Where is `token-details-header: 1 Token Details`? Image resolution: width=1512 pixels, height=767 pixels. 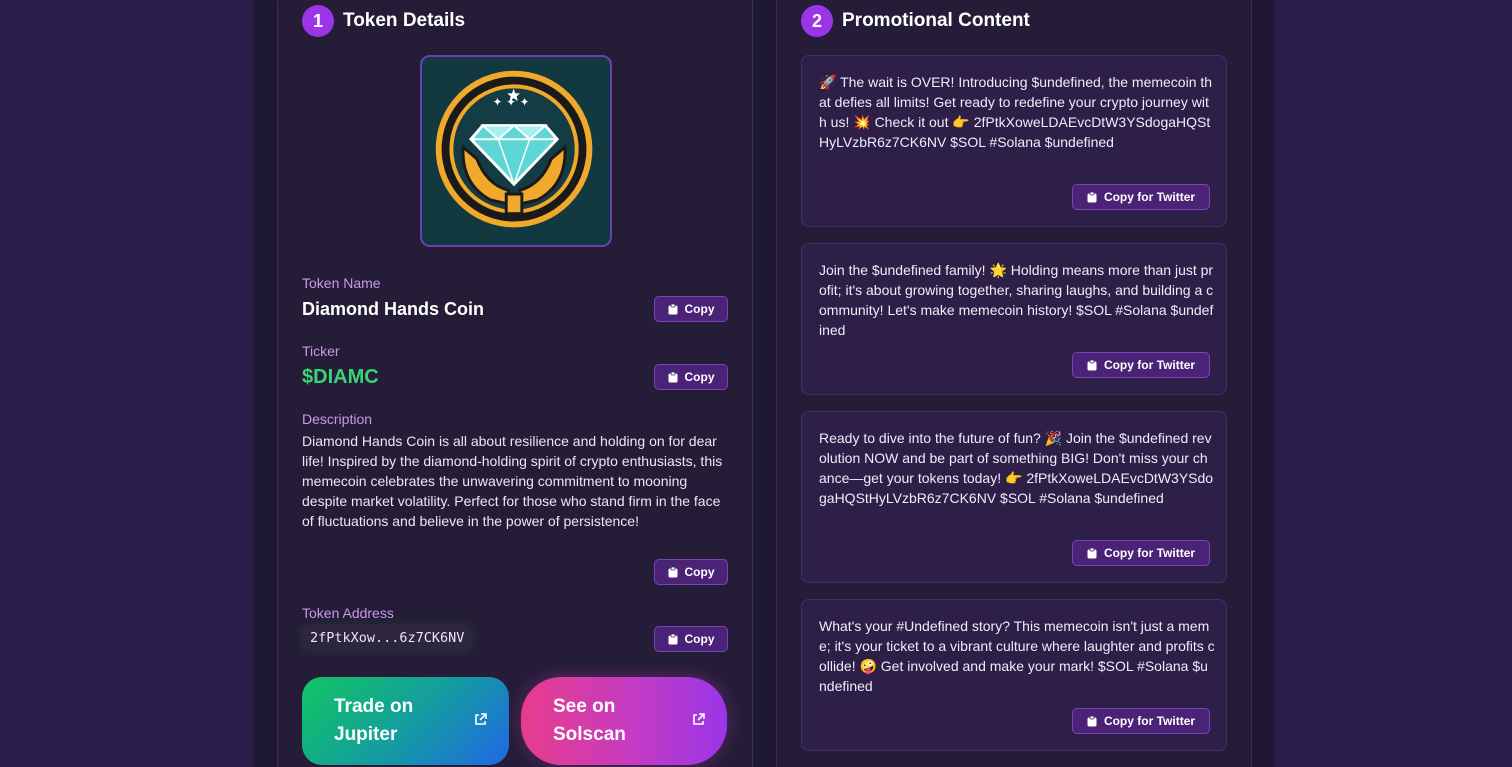 token-details-header: 1 Token Details is located at coordinates (383, 21).